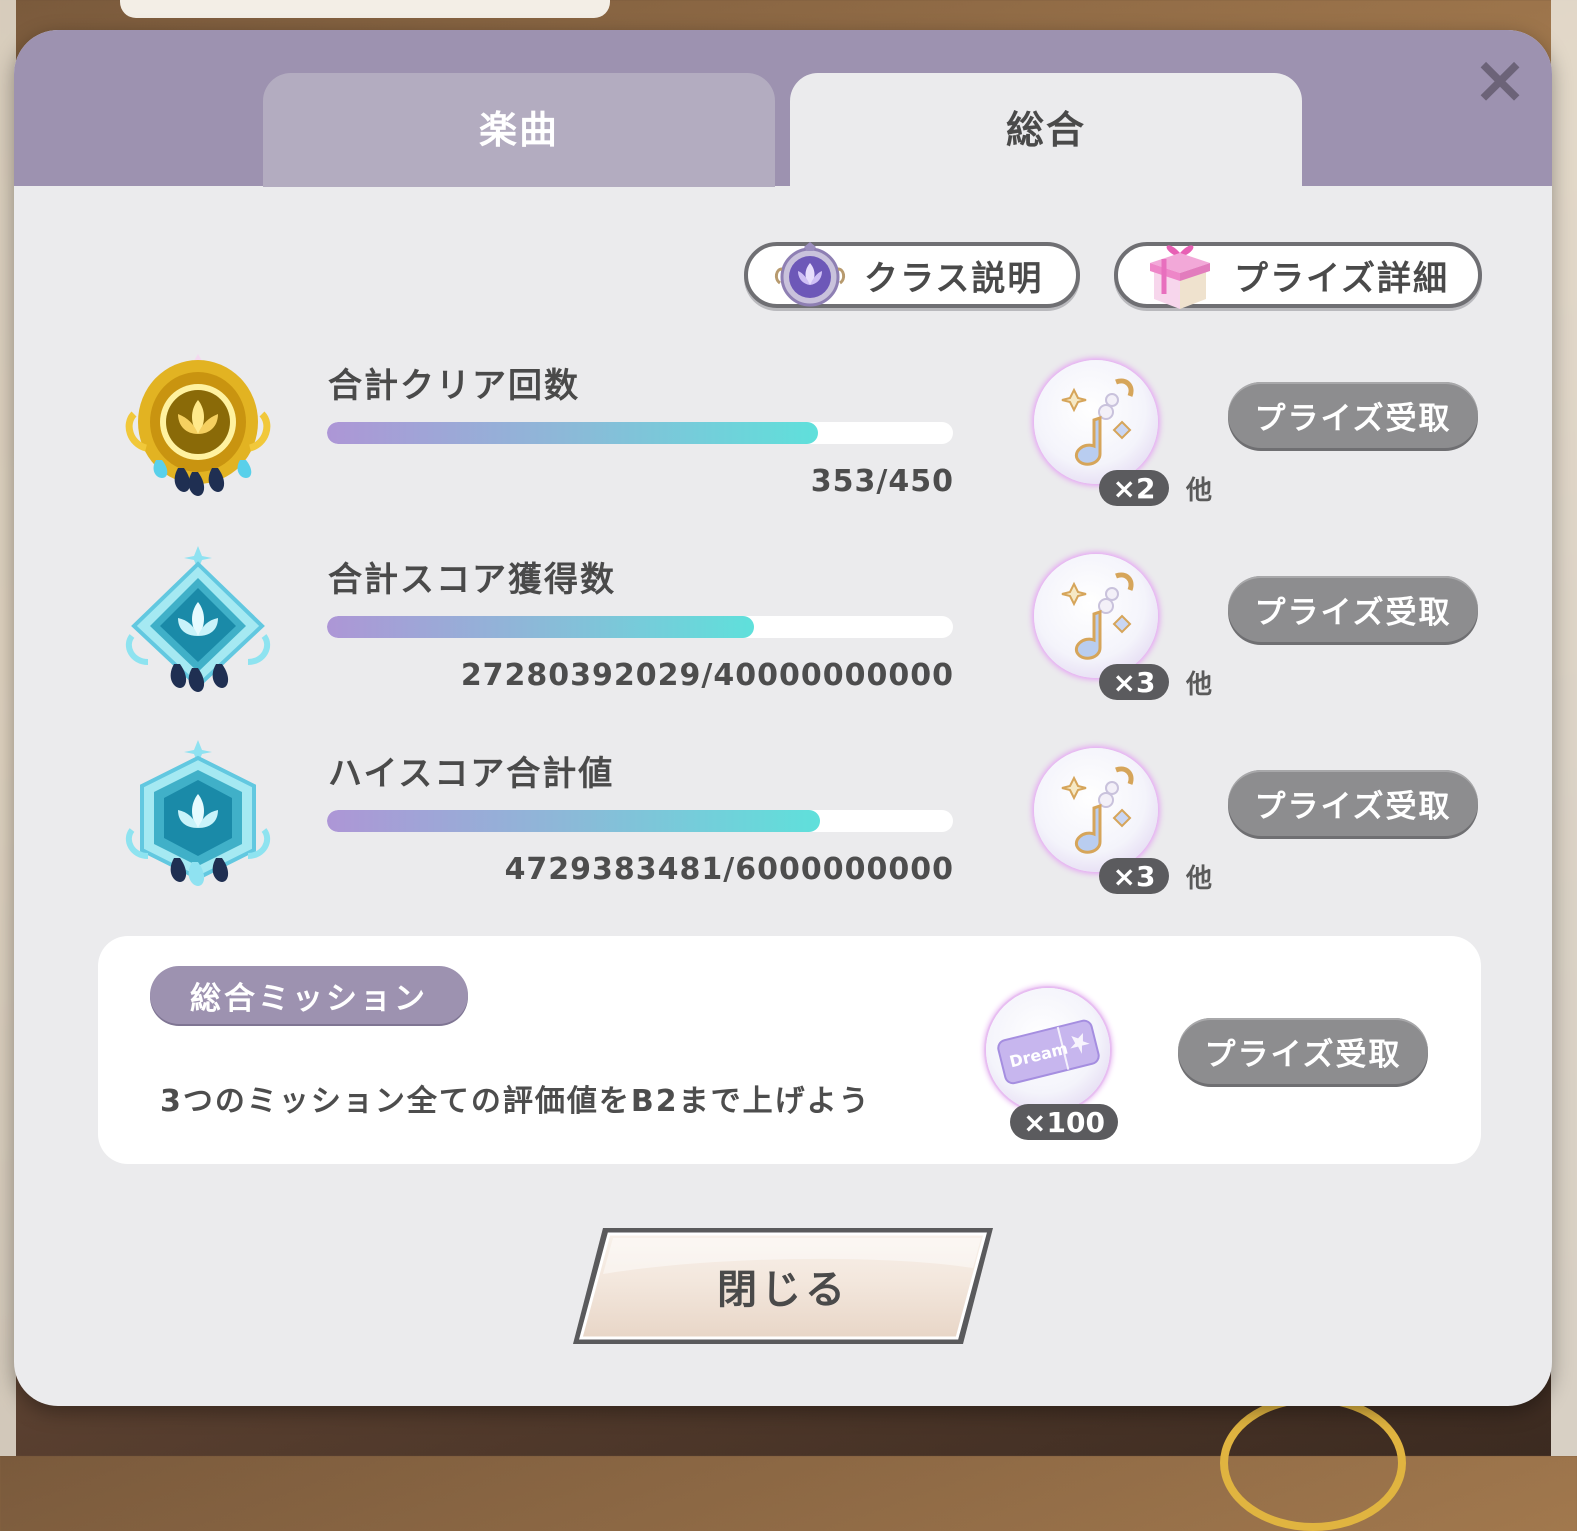 The image size is (1577, 1531). Describe the element at coordinates (309, 995) in the screenshot. I see `mission-tag: 総合ミッション` at that location.